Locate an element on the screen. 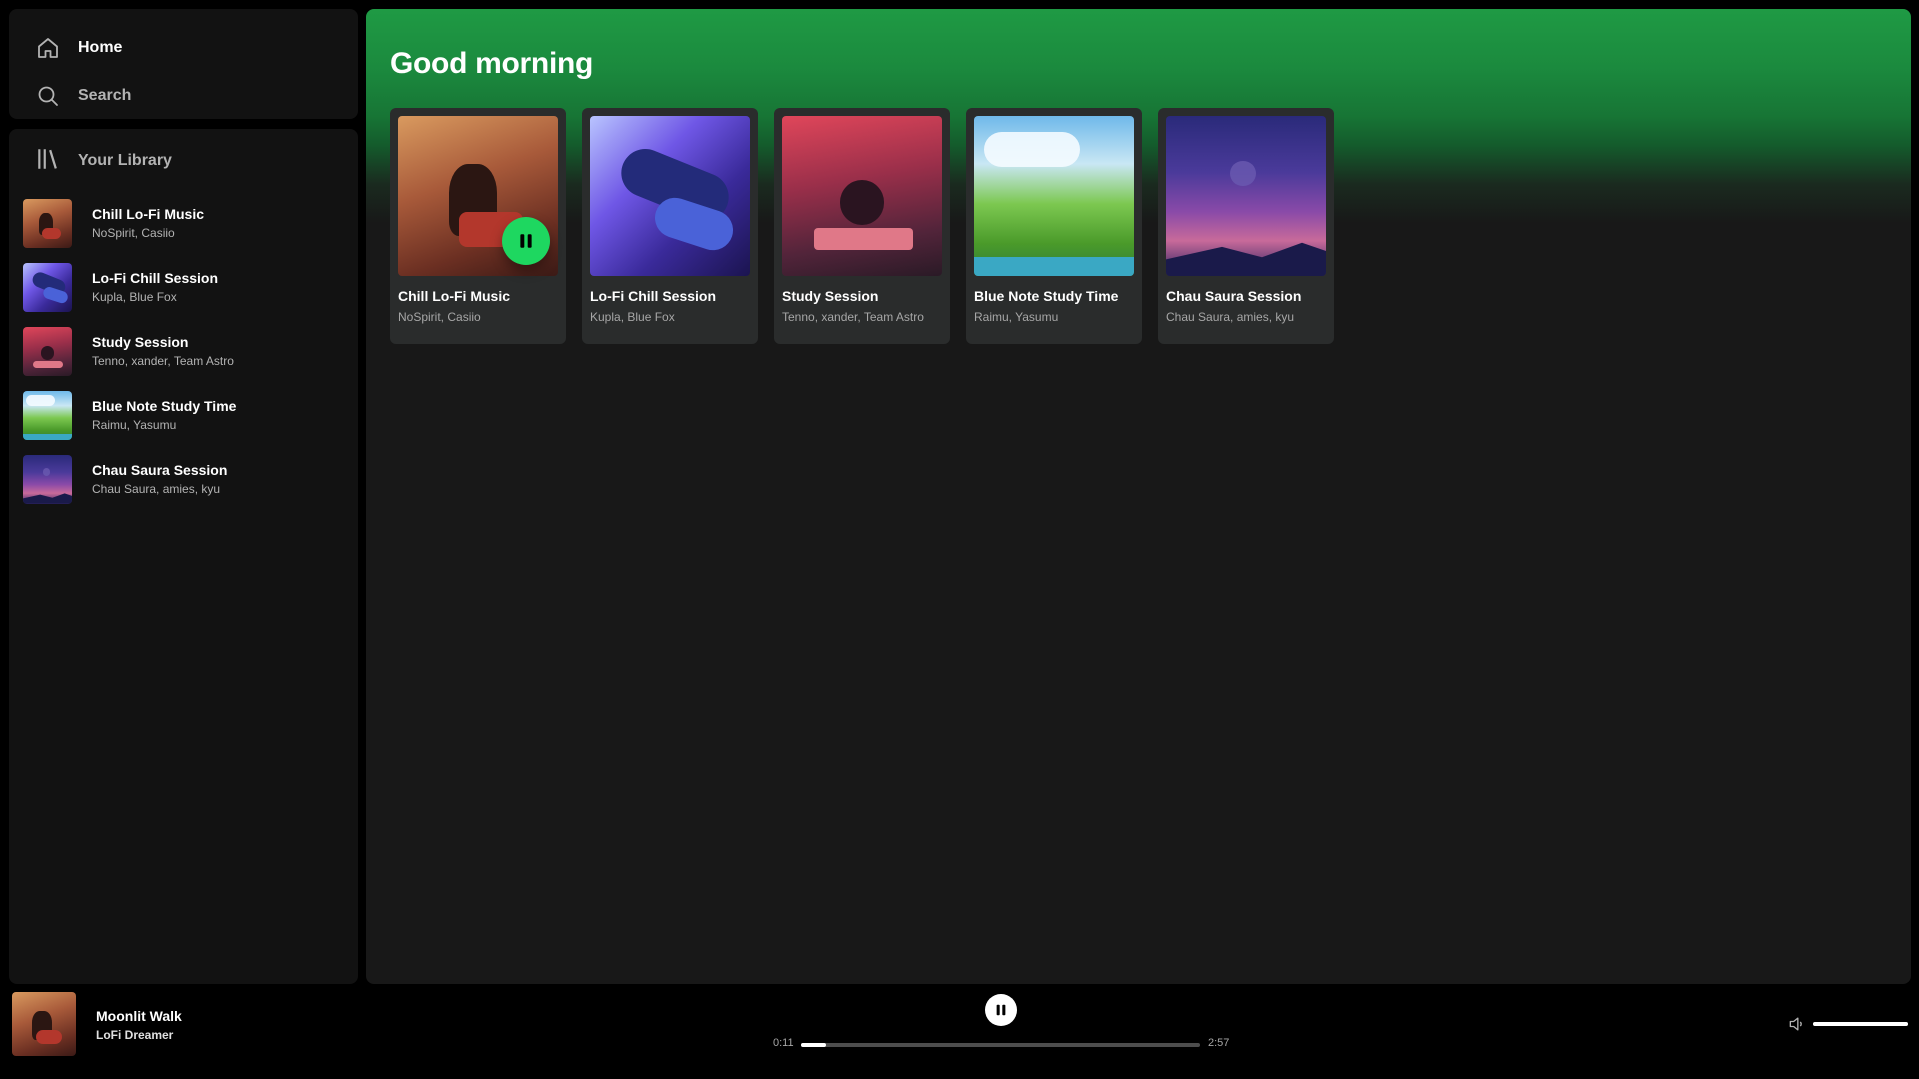 The width and height of the screenshot is (1919, 1079). progress-bar is located at coordinates (1000, 1045).